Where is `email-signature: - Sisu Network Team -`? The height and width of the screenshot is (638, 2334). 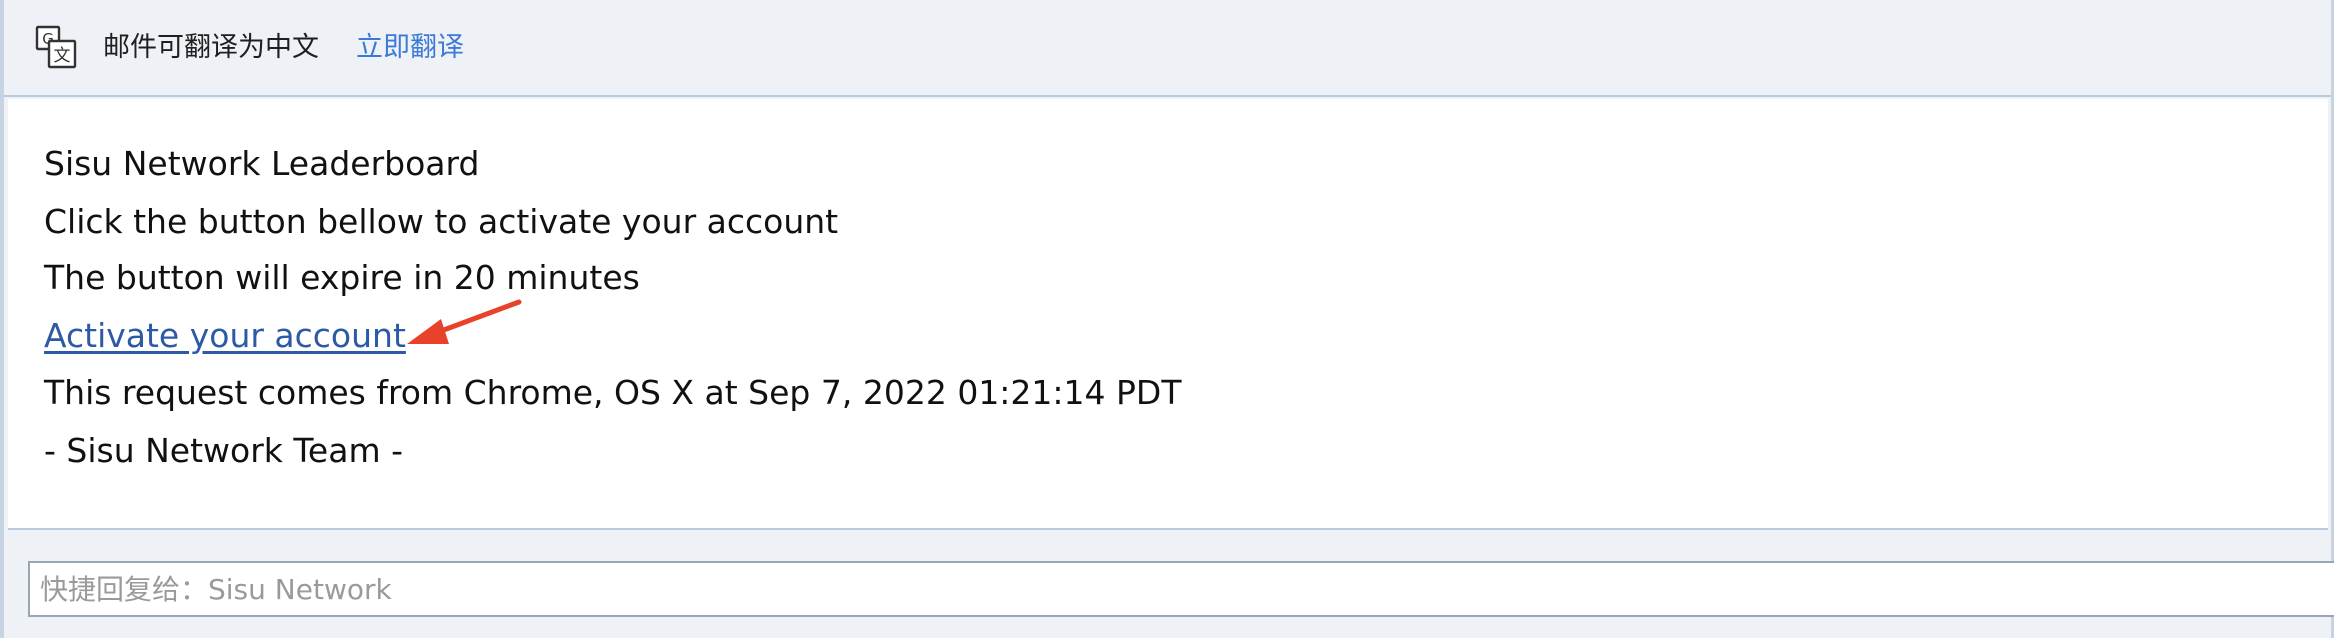 email-signature: - Sisu Network Team - is located at coordinates (224, 450).